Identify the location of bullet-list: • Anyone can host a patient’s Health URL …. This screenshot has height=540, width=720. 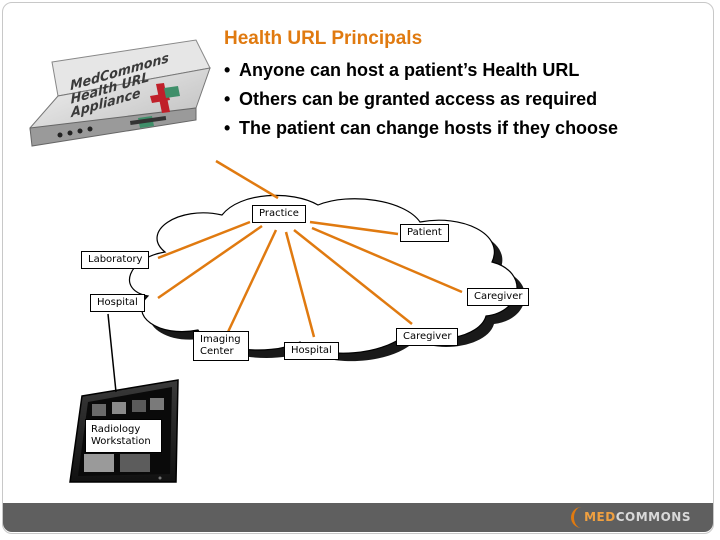
(421, 99).